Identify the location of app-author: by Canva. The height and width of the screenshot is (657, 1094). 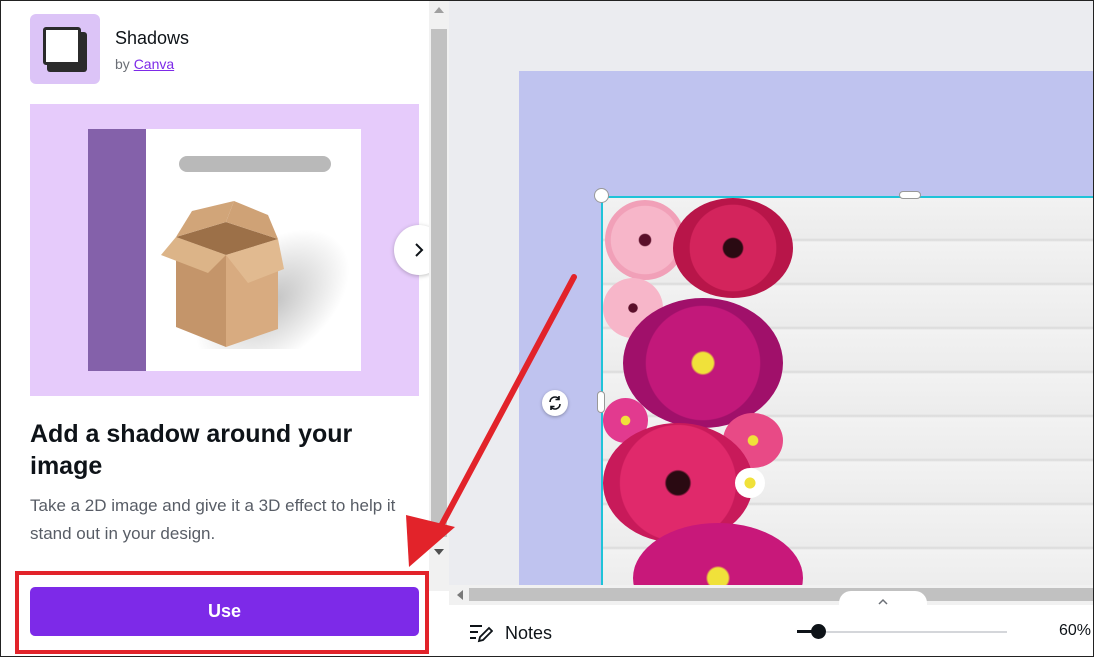
(144, 64).